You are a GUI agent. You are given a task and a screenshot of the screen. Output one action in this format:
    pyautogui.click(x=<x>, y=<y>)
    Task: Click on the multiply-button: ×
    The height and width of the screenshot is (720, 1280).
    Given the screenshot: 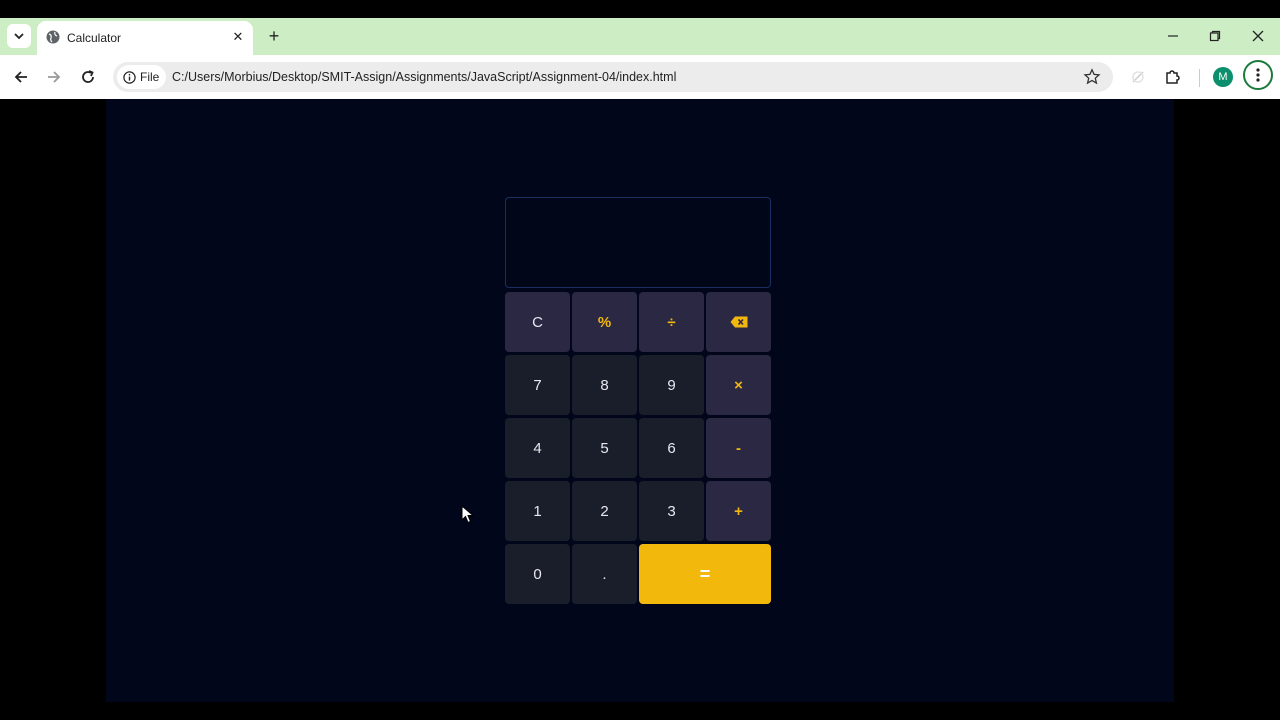 What is the action you would take?
    pyautogui.click(x=738, y=385)
    